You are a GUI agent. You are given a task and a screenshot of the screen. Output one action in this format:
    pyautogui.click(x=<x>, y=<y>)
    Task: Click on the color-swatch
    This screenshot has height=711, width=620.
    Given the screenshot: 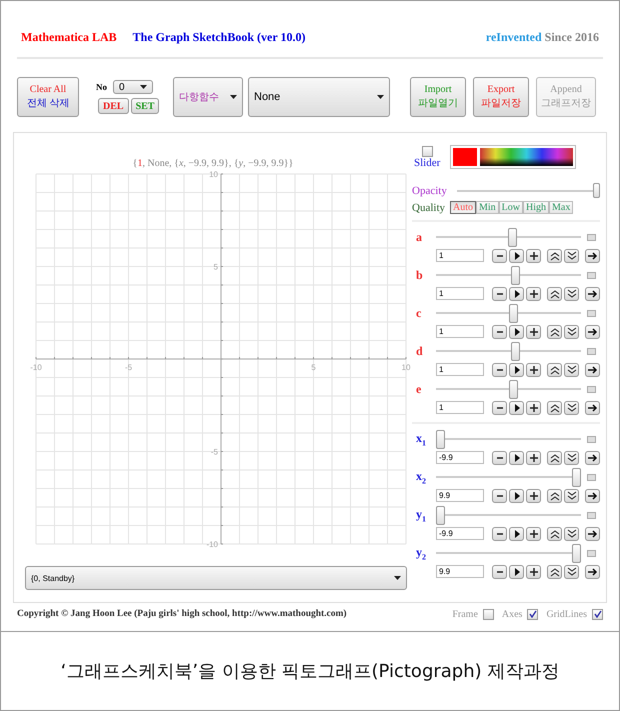 What is the action you would take?
    pyautogui.click(x=465, y=157)
    